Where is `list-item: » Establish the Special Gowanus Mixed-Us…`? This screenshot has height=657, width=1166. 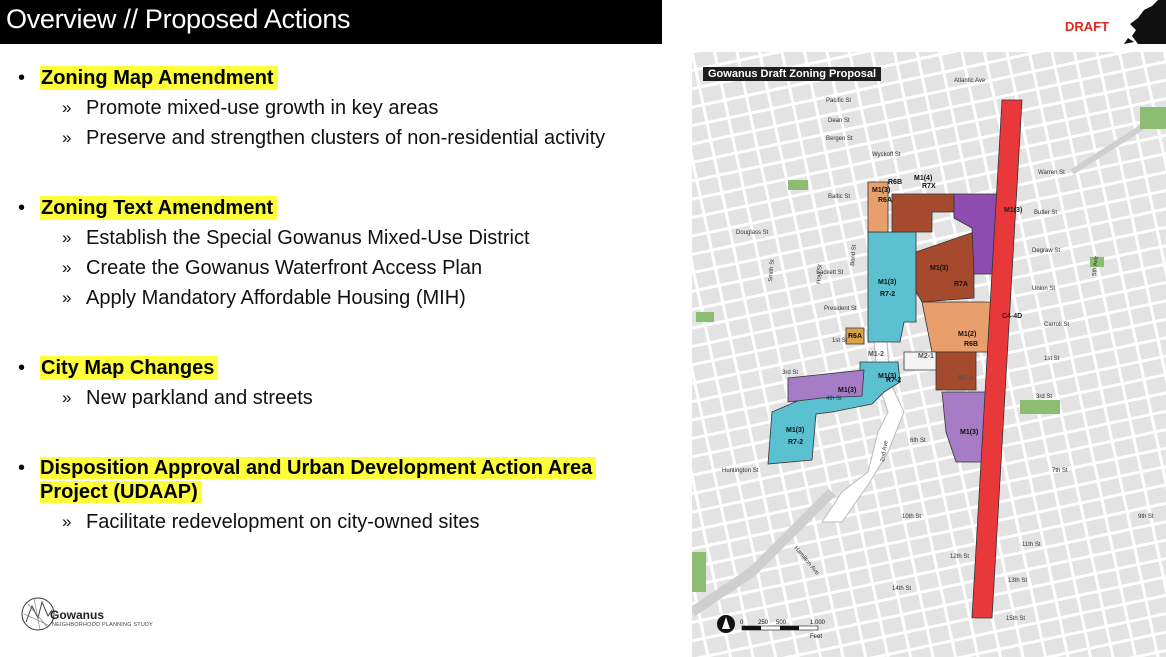 list-item: » Establish the Special Gowanus Mixed-Us… is located at coordinates (296, 238).